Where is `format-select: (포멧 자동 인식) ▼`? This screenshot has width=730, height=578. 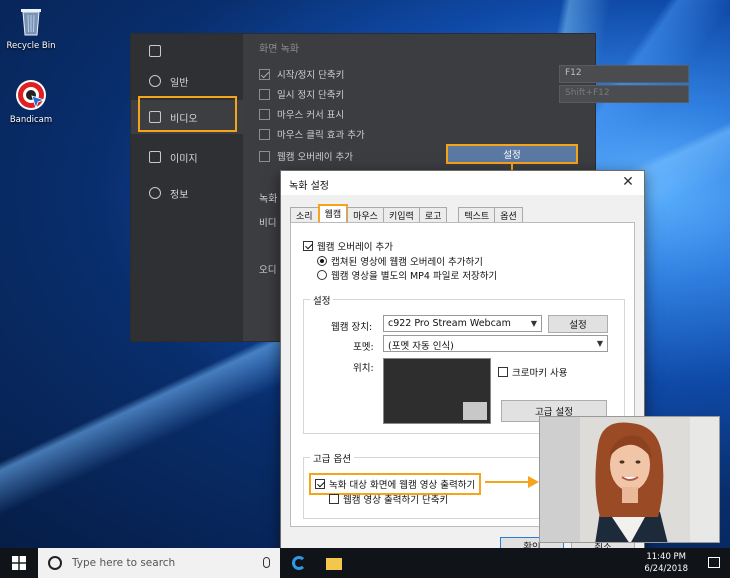 format-select: (포멧 자동 인식) ▼ is located at coordinates (495, 343).